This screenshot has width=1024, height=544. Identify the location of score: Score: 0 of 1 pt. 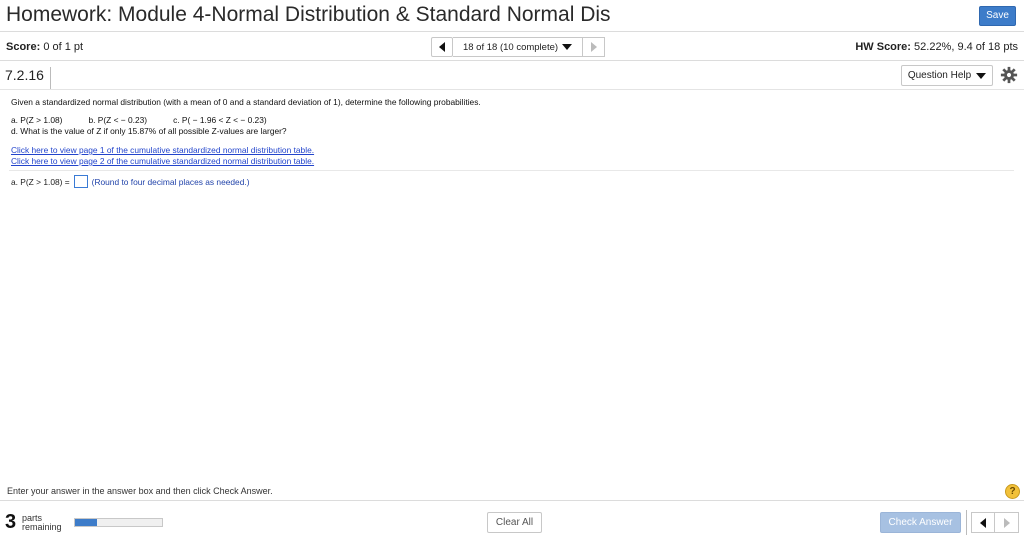
(44, 47).